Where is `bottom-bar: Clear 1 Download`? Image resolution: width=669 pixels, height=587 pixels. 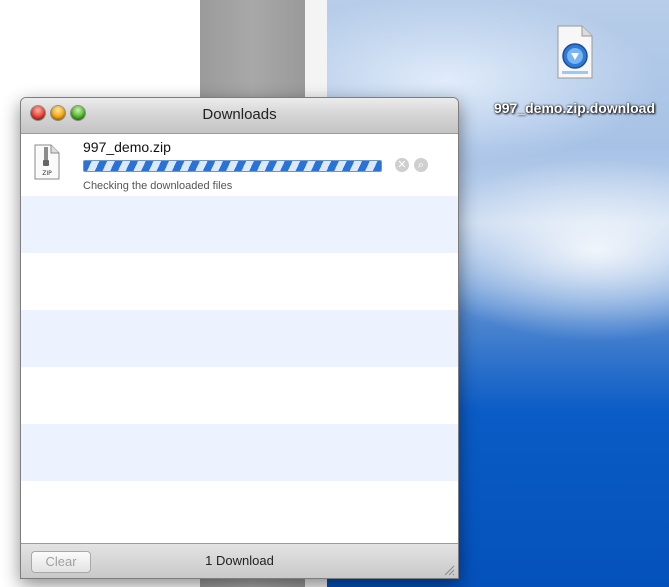 bottom-bar: Clear 1 Download is located at coordinates (239, 560).